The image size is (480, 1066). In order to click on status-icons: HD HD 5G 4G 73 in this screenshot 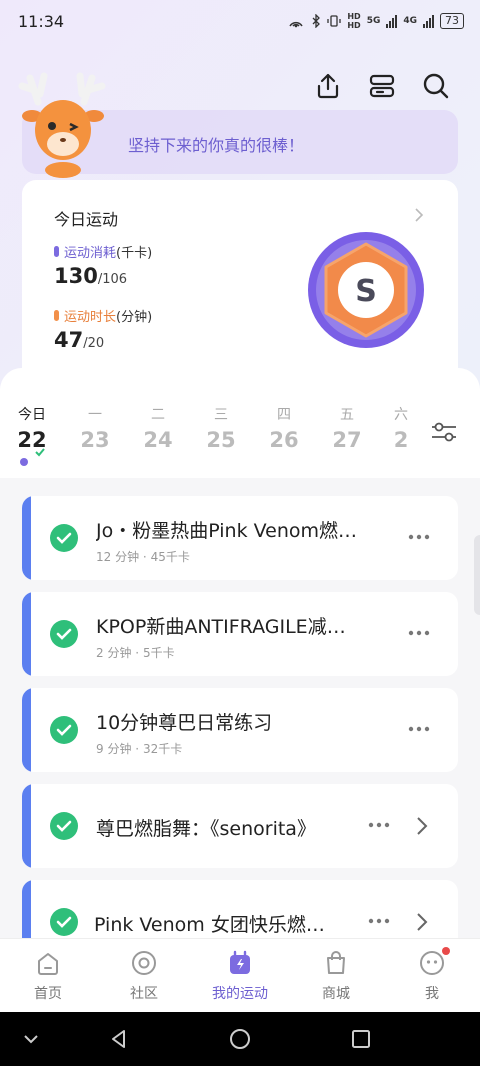, I will do `click(375, 21)`.